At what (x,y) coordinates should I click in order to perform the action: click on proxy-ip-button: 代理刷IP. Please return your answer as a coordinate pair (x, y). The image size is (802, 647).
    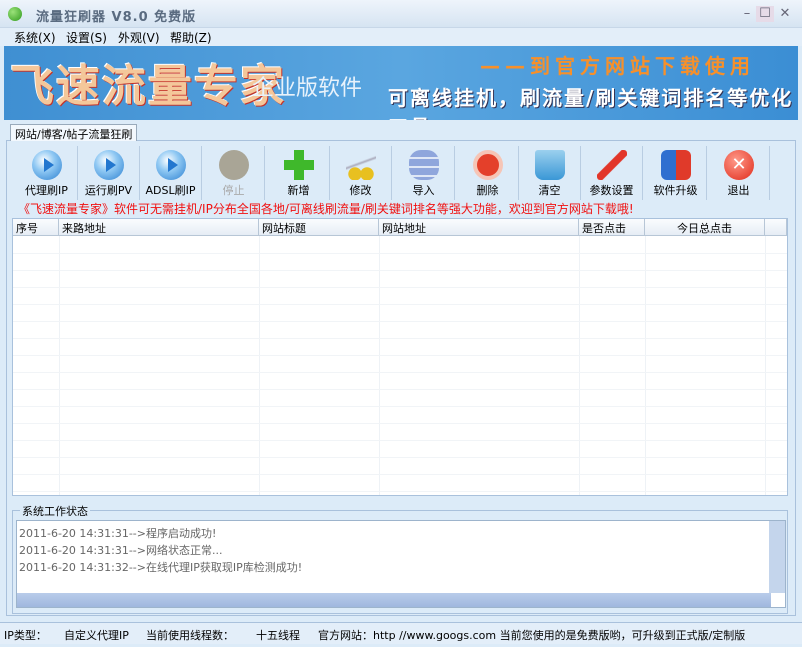
    Looking at the image, I should click on (47, 173).